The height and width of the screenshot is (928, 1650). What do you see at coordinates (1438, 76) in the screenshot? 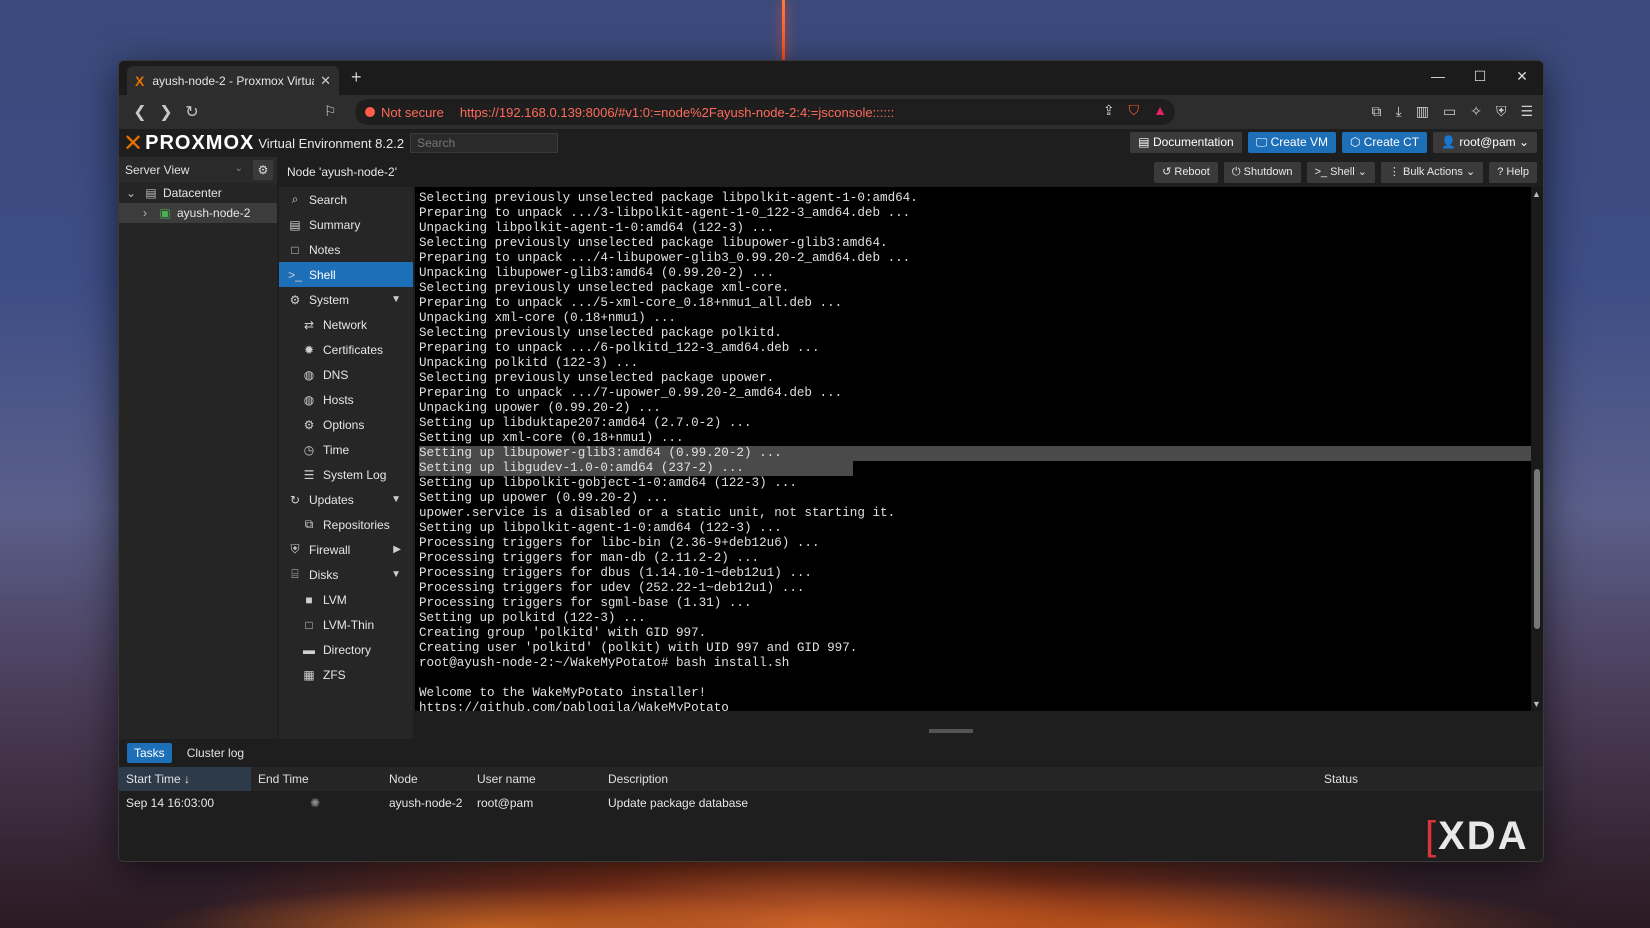
I see `minimize-icon: —` at bounding box center [1438, 76].